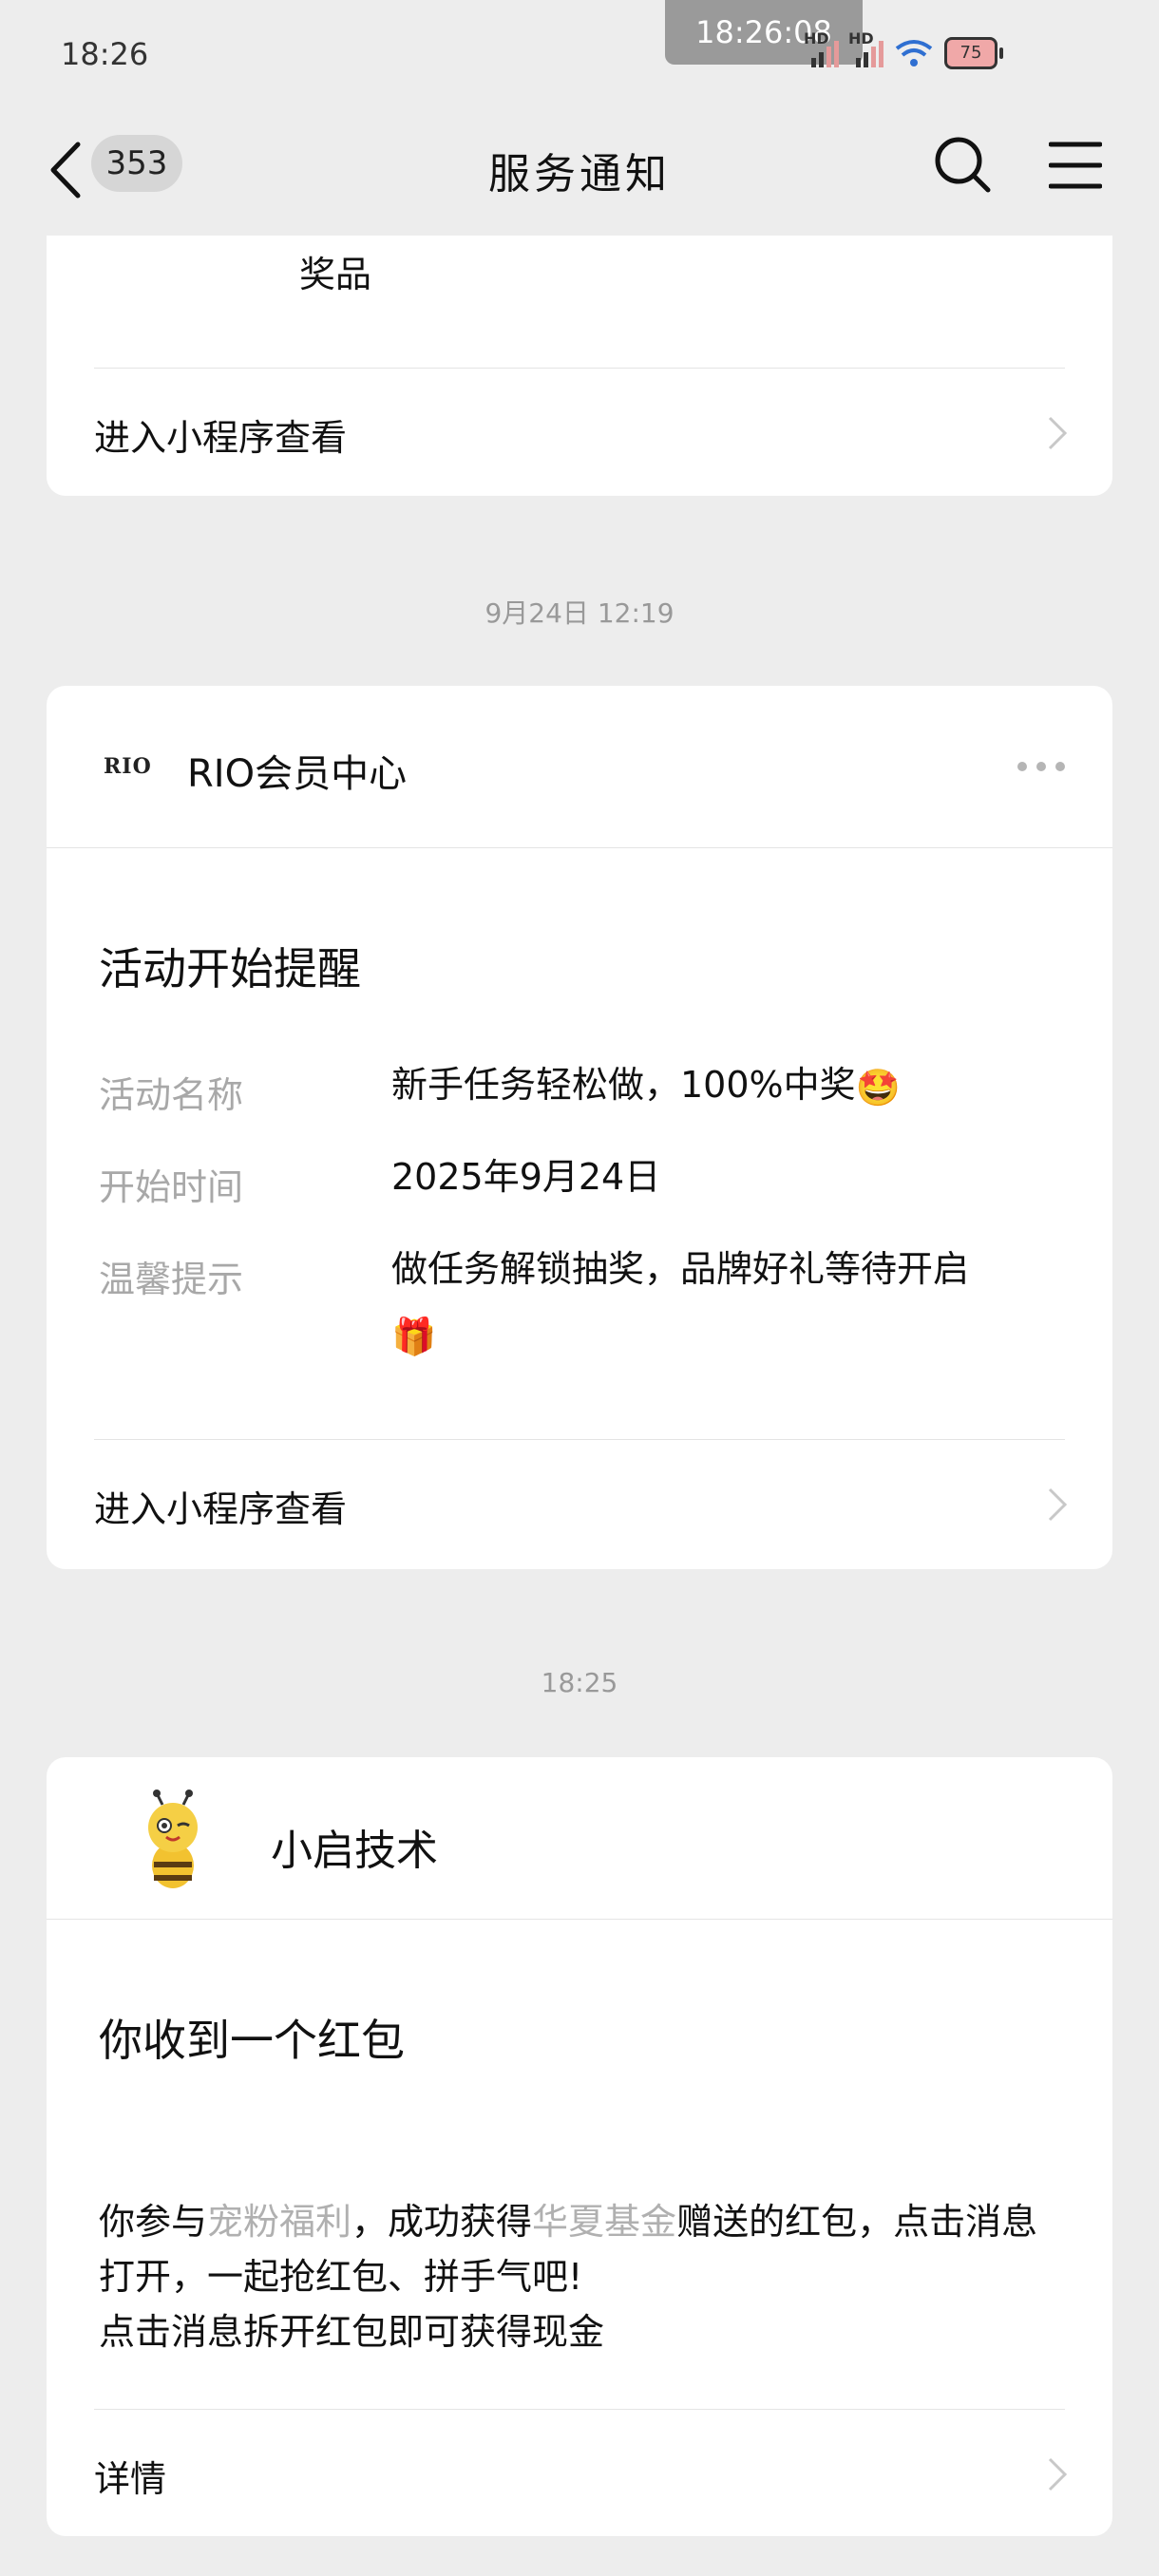  What do you see at coordinates (579, 52) in the screenshot?
I see `status-bar: 18:26 18:26:08 HD HD 75` at bounding box center [579, 52].